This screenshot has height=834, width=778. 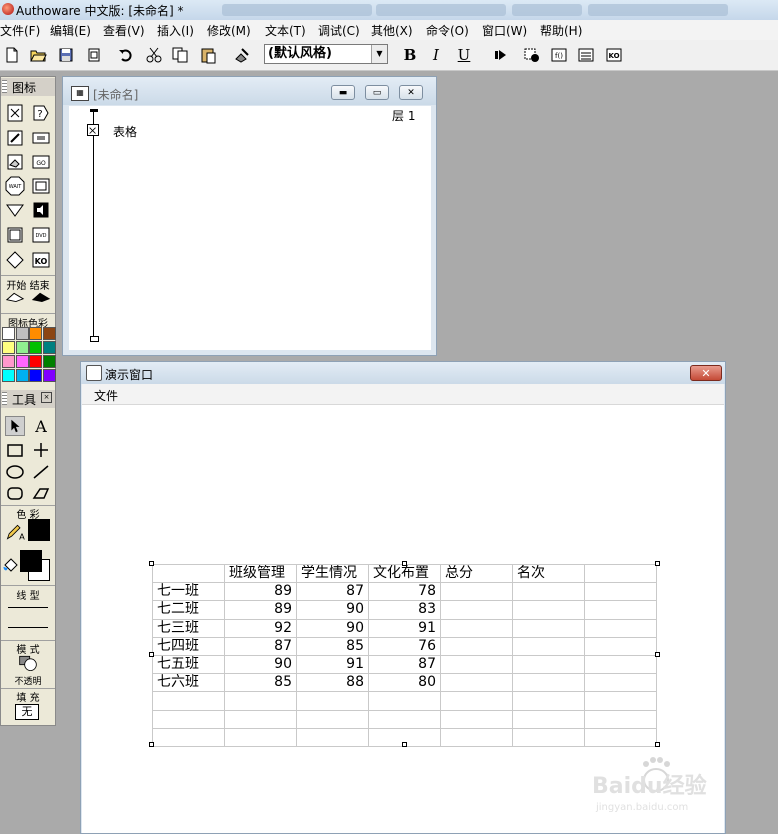 I want to click on paste-icon, so click(x=208, y=55).